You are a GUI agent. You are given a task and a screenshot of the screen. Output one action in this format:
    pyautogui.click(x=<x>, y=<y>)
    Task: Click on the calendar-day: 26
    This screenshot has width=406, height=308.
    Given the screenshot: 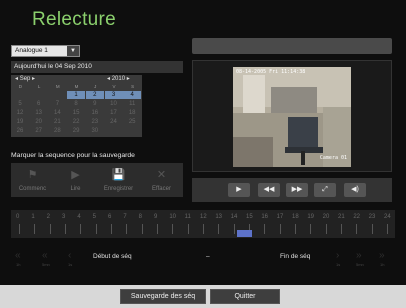 What is the action you would take?
    pyautogui.click(x=20, y=131)
    